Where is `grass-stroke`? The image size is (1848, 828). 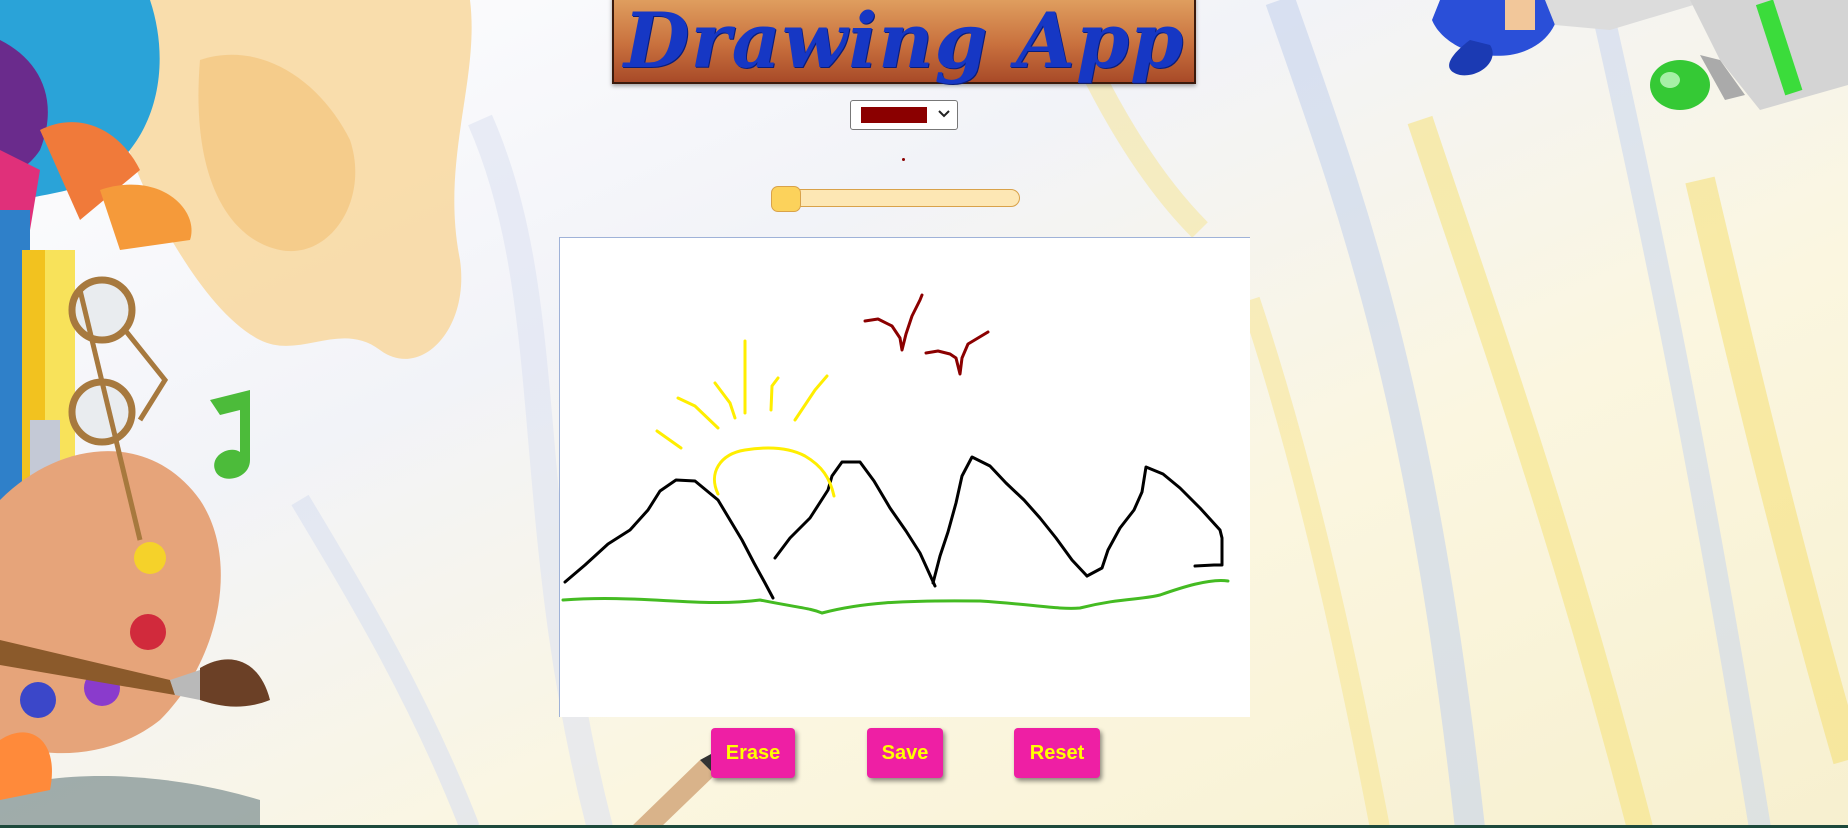
grass-stroke is located at coordinates (895, 596).